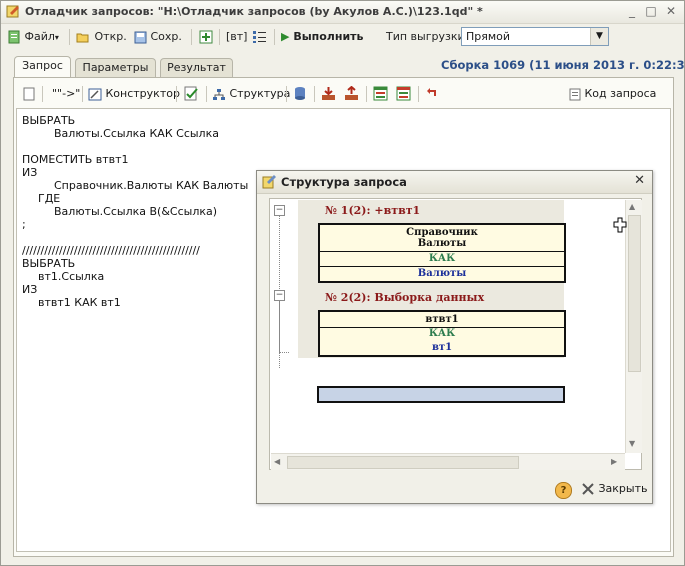  What do you see at coordinates (442, 258) in the screenshot?
I see `kak-keyword: КАК` at bounding box center [442, 258].